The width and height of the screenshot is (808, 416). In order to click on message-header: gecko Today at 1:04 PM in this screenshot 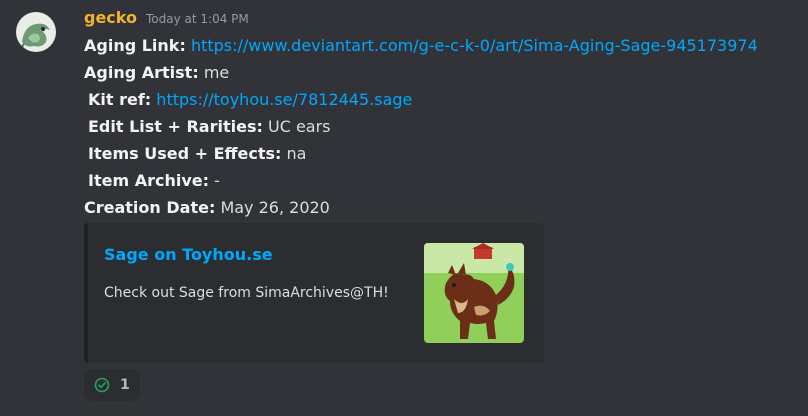, I will do `click(166, 19)`.